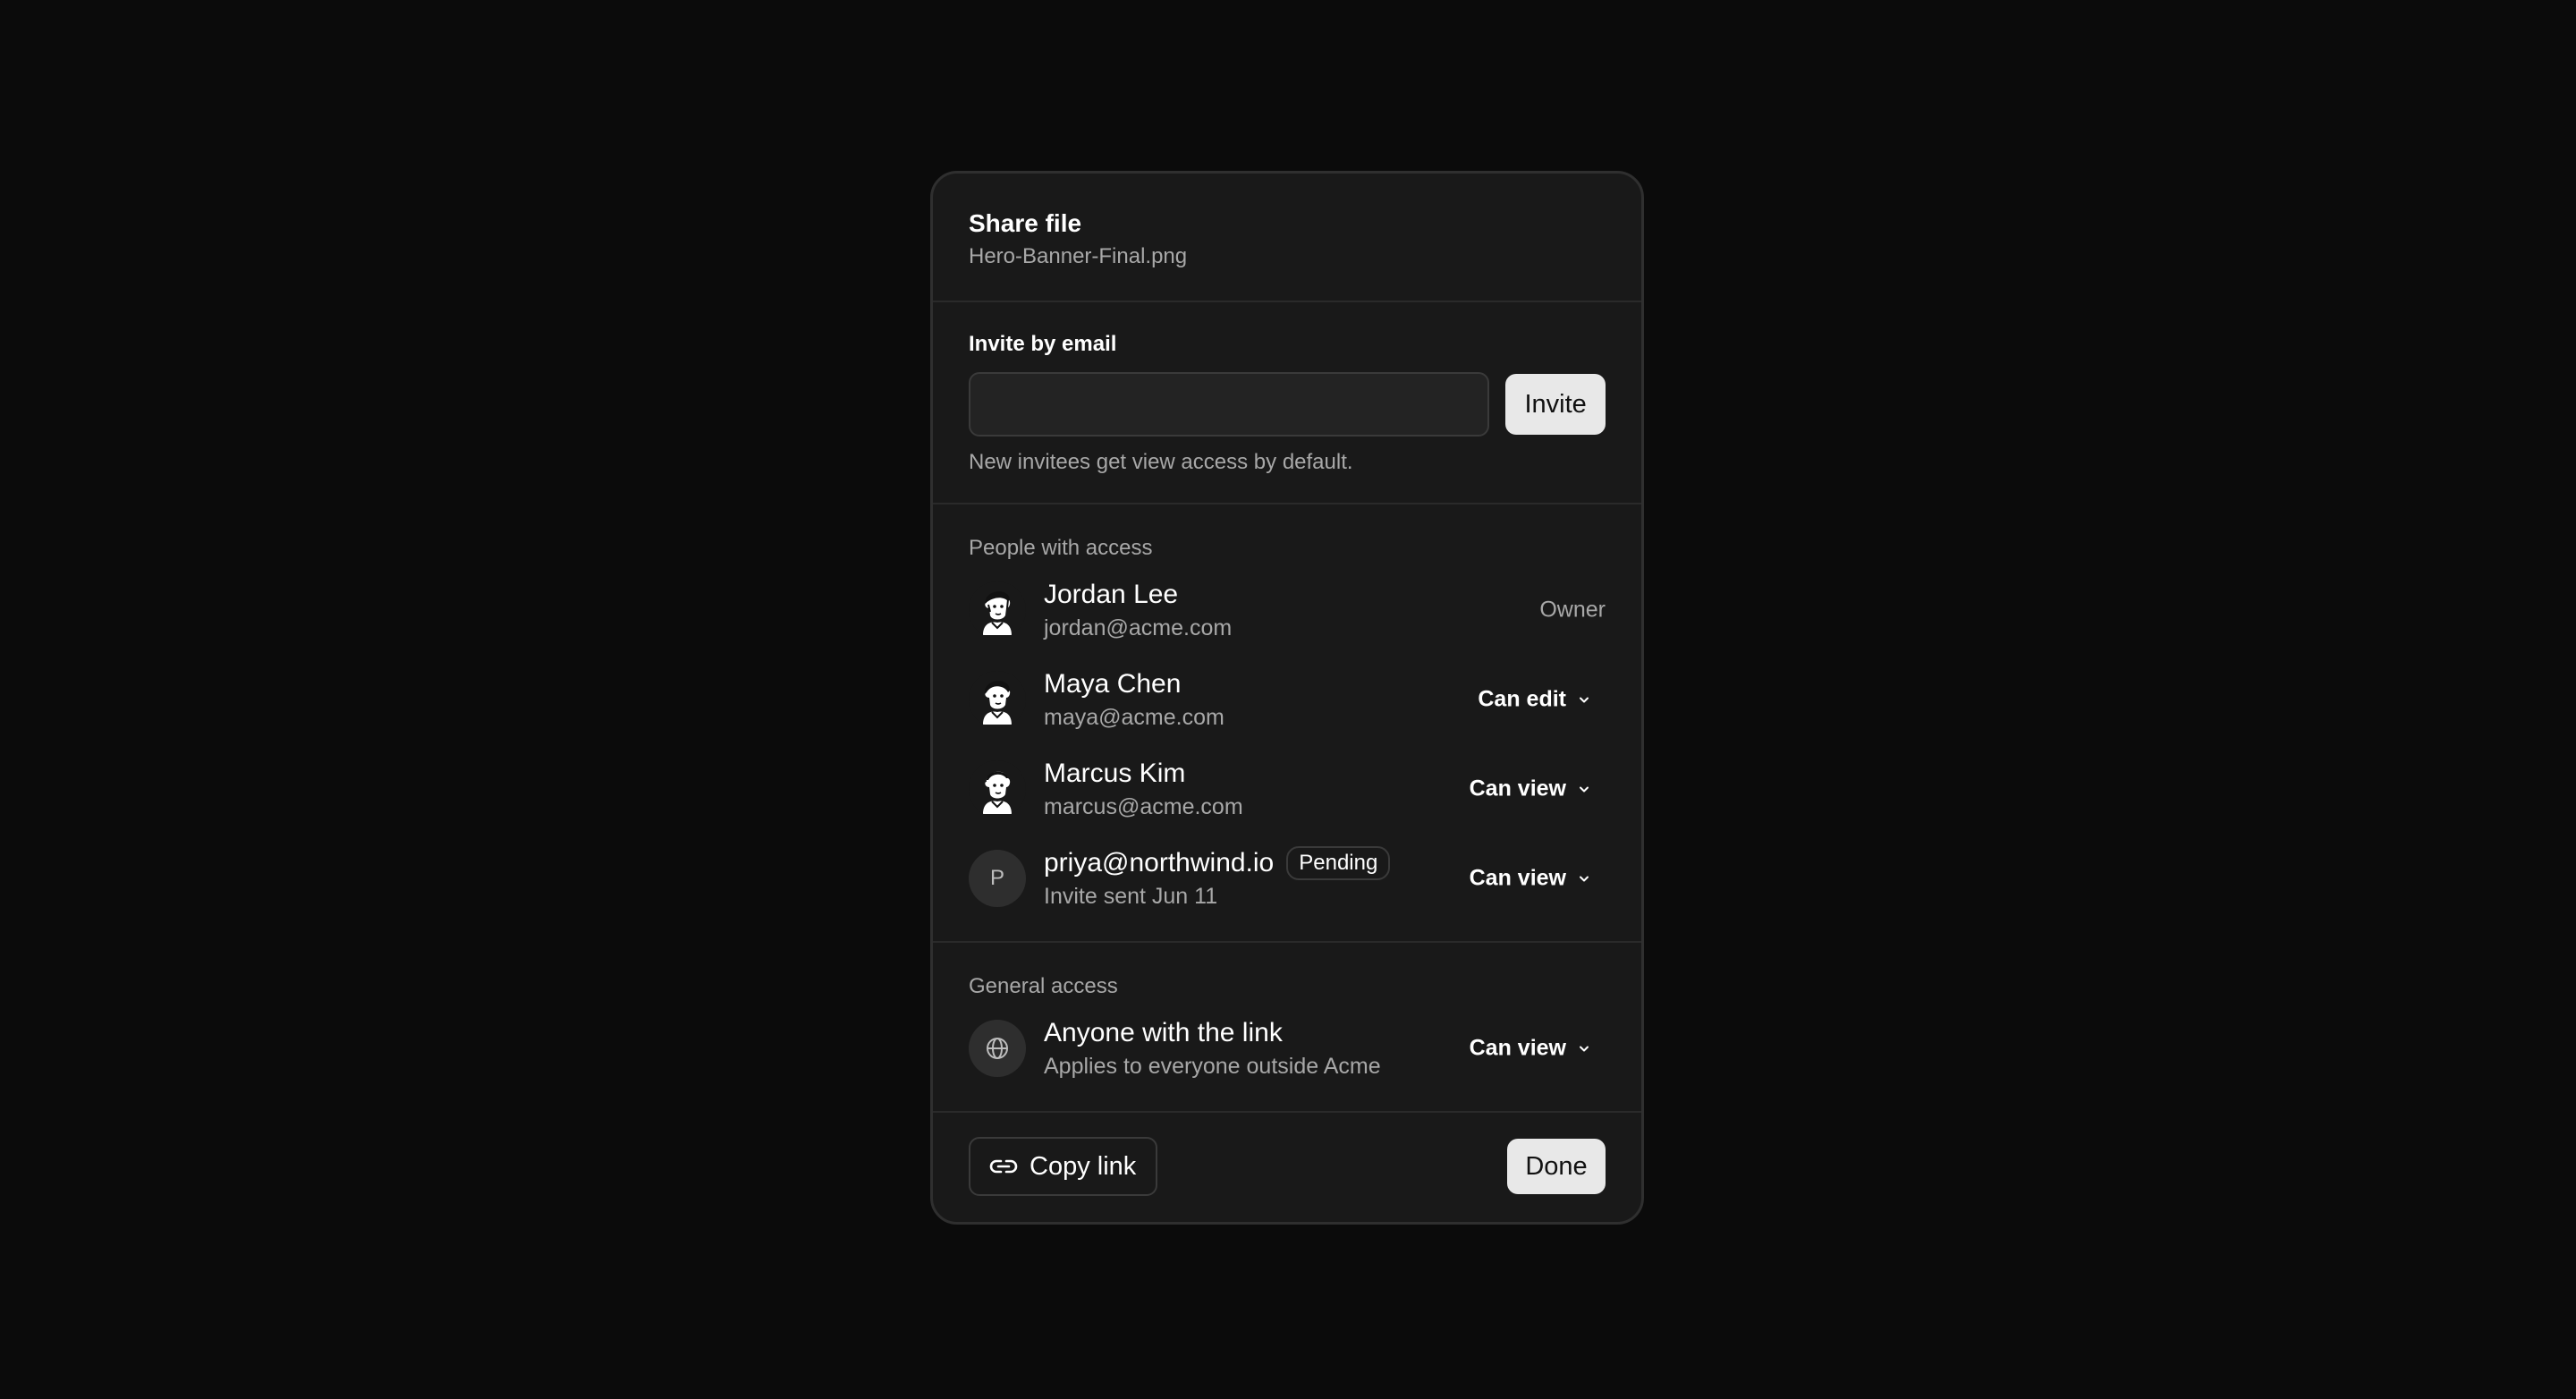 This screenshot has height=1399, width=2576. I want to click on person-email: maya@acme.com, so click(1134, 717).